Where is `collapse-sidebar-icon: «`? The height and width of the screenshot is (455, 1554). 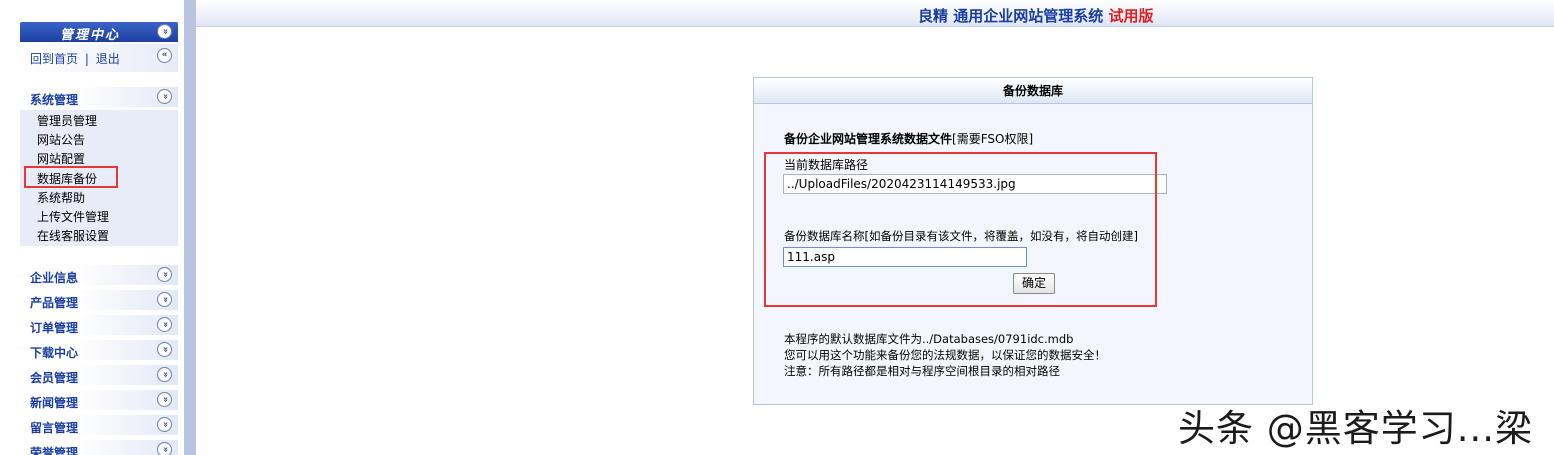
collapse-sidebar-icon: « is located at coordinates (164, 55).